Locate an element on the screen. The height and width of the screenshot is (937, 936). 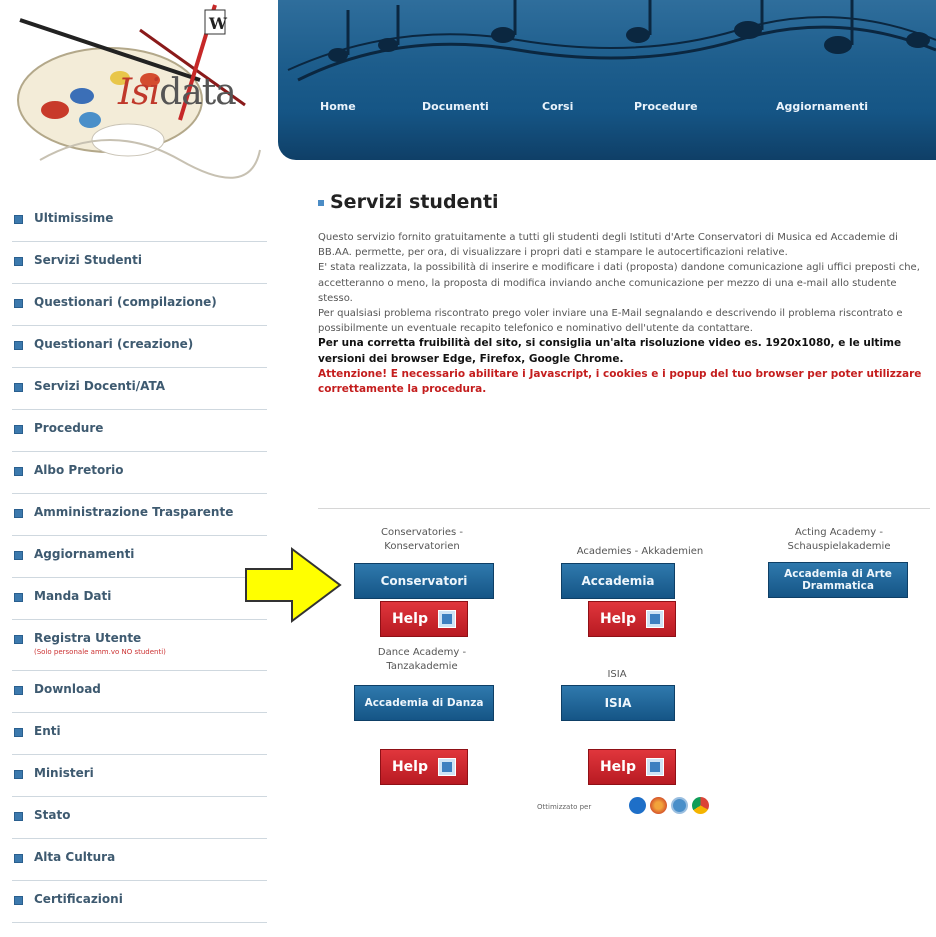
logo-text-colored: Isi is located at coordinates (139, 92).